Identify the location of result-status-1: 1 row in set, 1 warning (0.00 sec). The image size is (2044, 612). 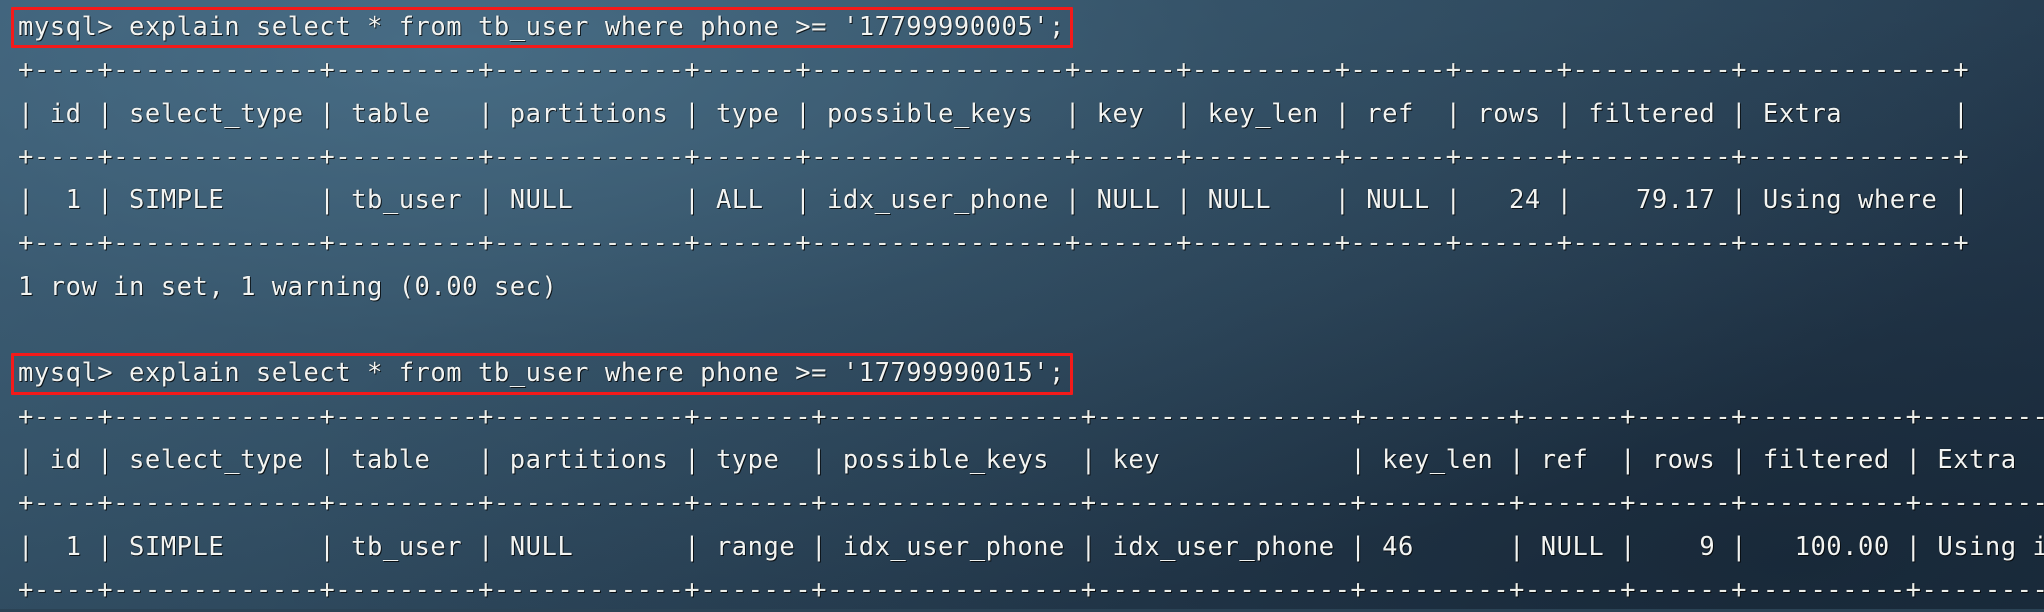
(288, 286).